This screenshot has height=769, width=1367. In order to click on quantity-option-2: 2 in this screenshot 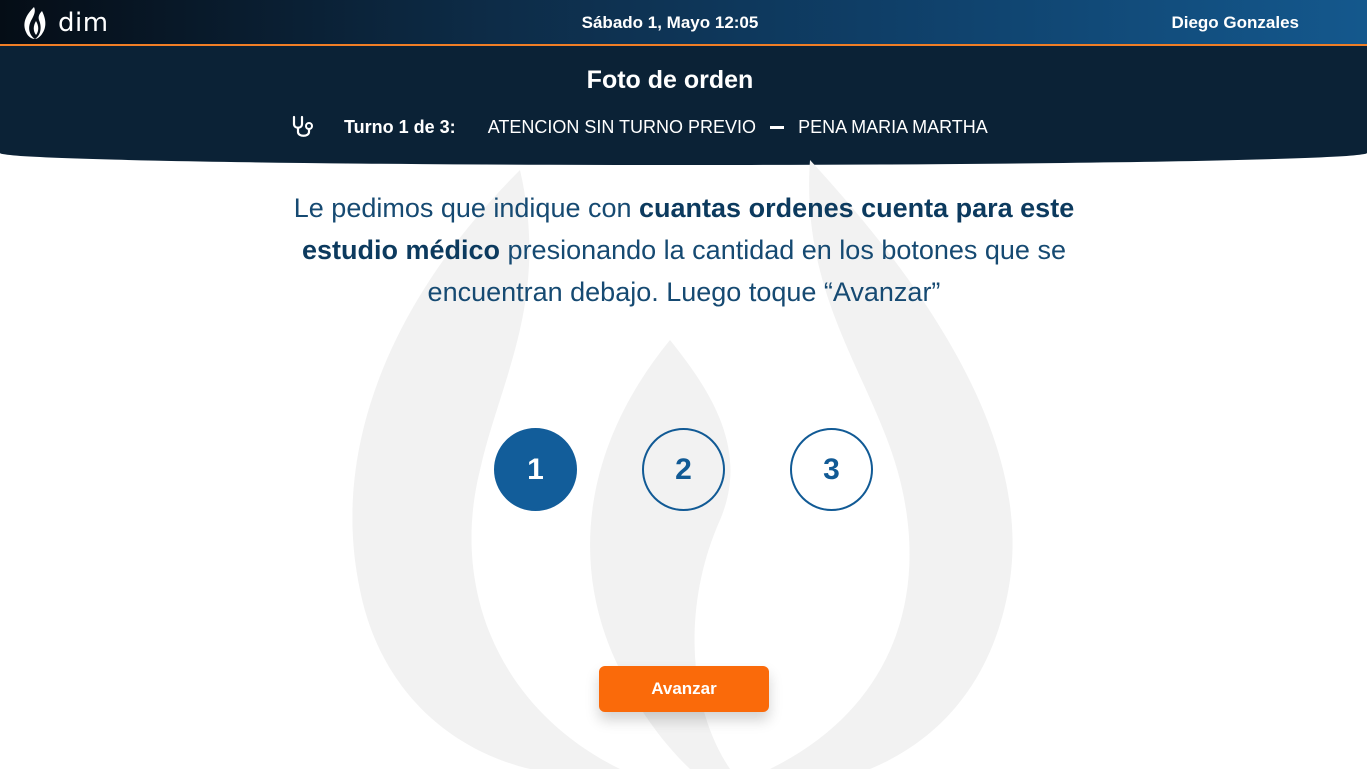, I will do `click(683, 469)`.